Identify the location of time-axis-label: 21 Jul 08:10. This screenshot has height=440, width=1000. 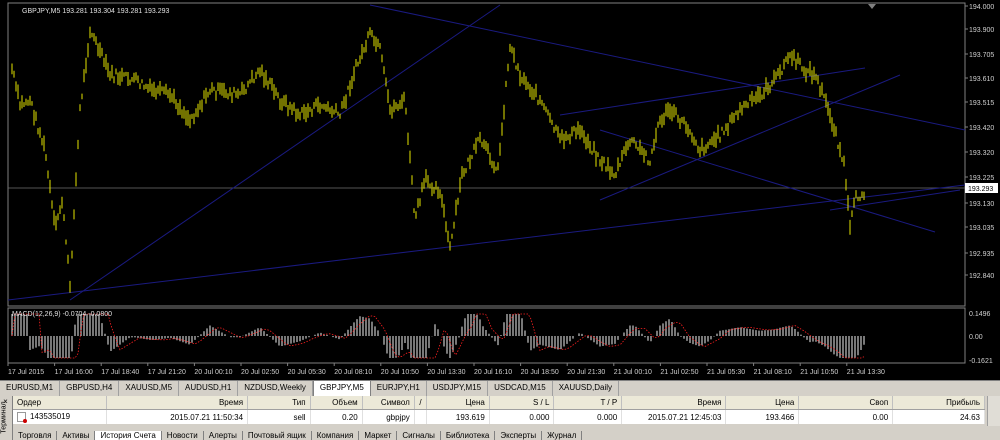
(773, 372).